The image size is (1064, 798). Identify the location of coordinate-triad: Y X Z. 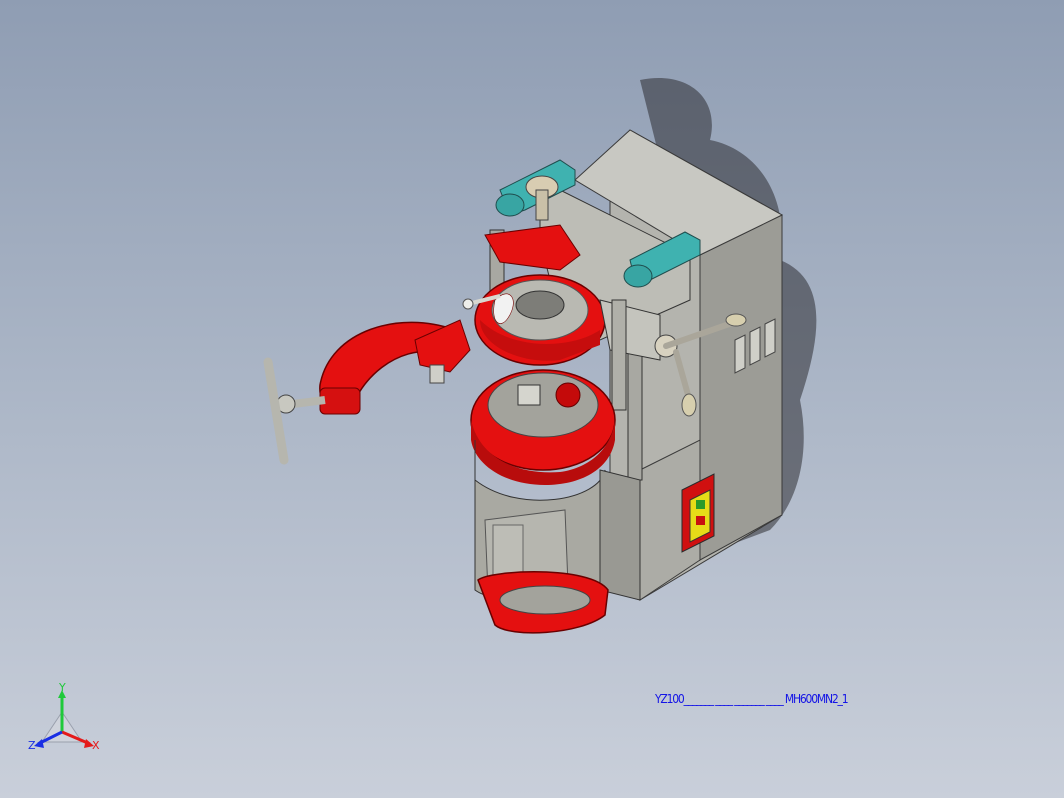
(64, 720).